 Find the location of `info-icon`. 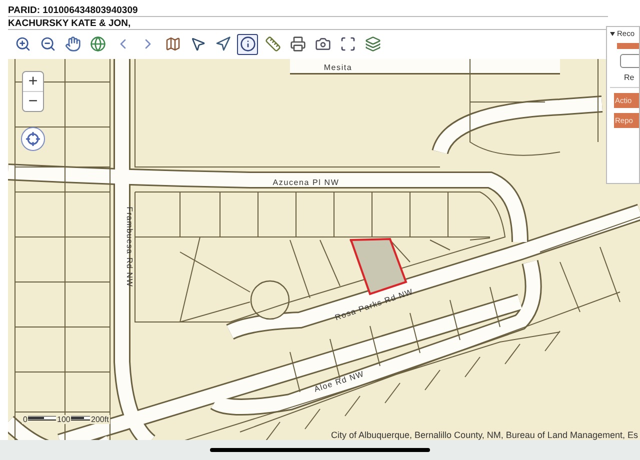

info-icon is located at coordinates (248, 44).